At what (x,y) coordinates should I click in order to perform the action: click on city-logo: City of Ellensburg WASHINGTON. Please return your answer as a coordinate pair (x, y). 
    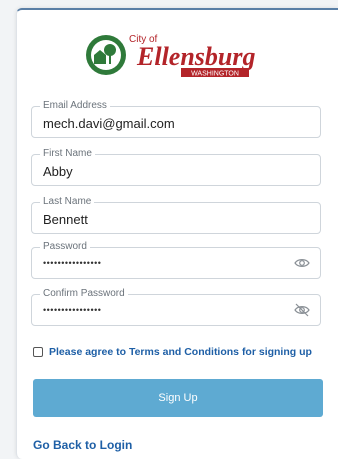
    Looking at the image, I should click on (180, 54).